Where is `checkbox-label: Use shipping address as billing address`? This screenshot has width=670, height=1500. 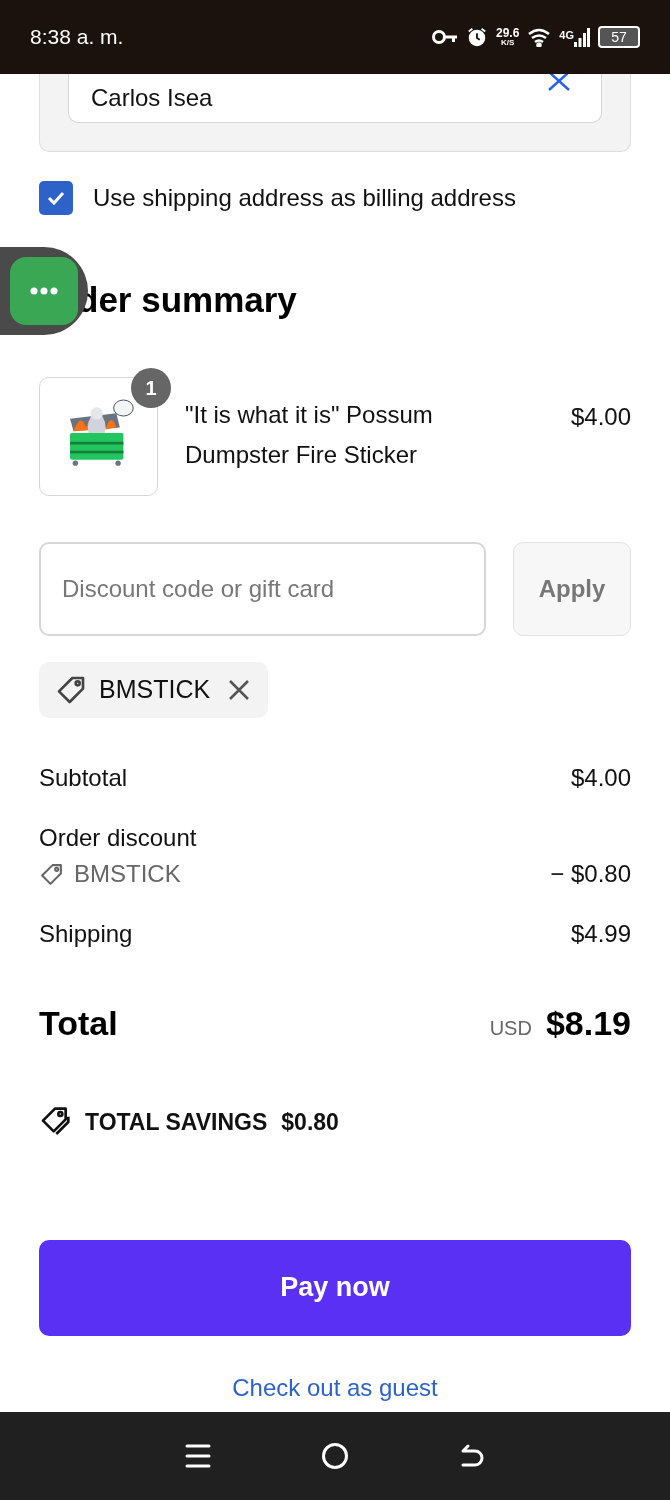 checkbox-label: Use shipping address as billing address is located at coordinates (304, 198).